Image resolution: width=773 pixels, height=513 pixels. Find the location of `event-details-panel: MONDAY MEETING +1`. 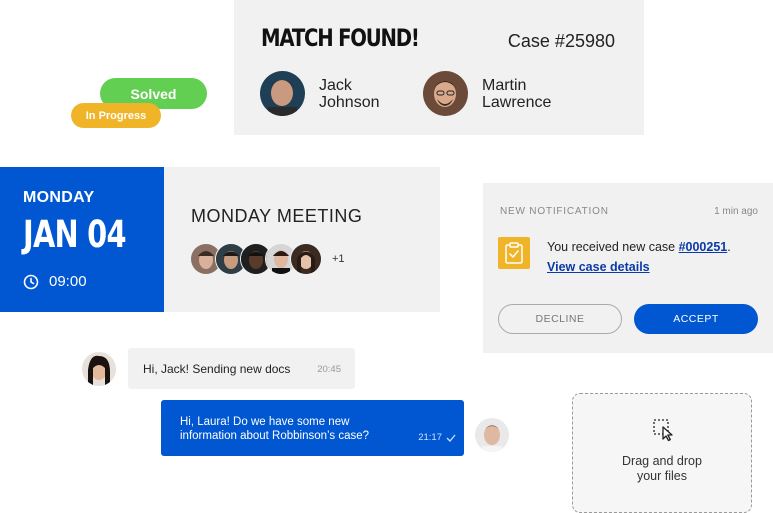

event-details-panel: MONDAY MEETING +1 is located at coordinates (302, 239).